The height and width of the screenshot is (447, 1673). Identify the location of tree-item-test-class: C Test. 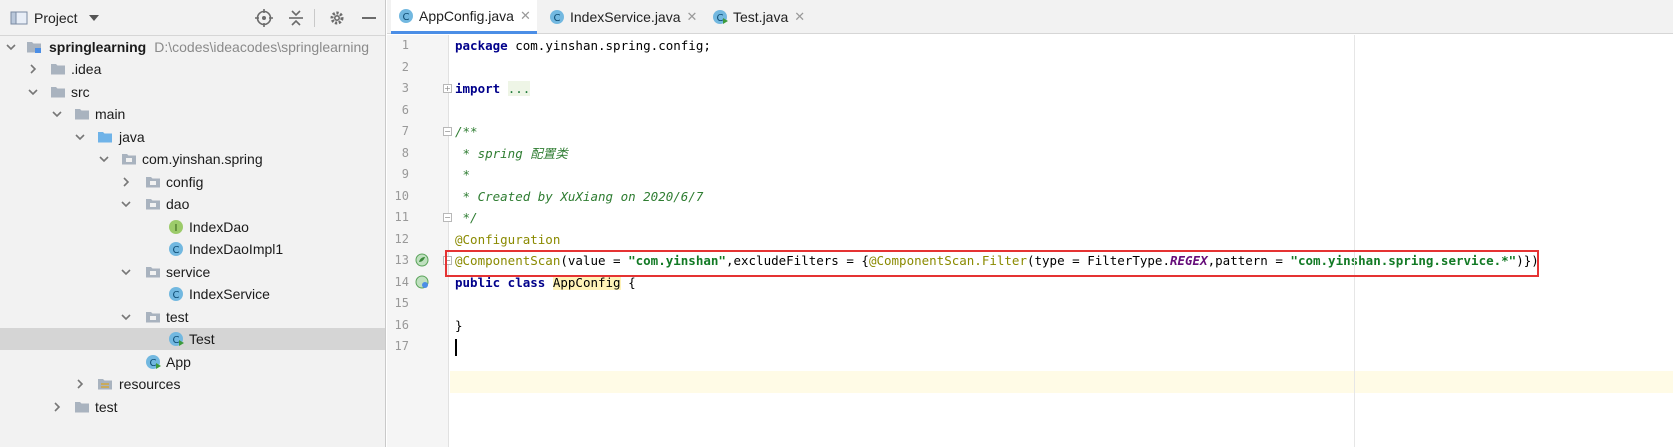
(192, 339).